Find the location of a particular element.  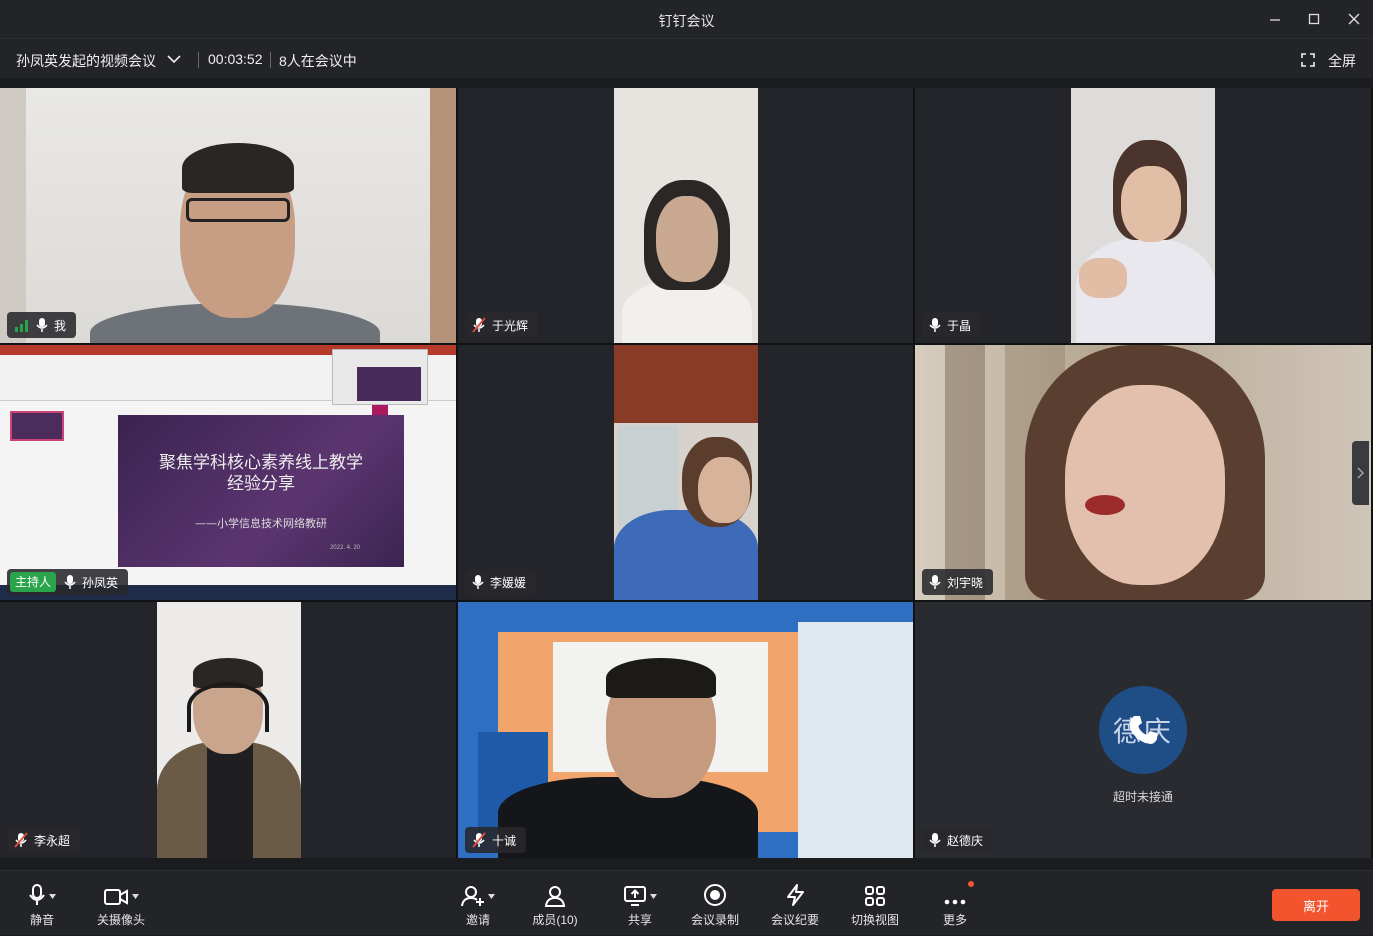

members-icon is located at coordinates (555, 896).